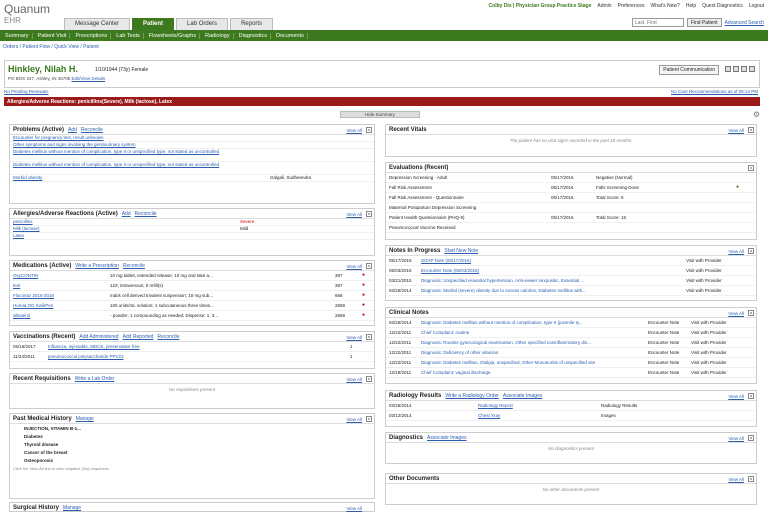  What do you see at coordinates (17, 35) in the screenshot?
I see `nav-summary: Summary` at bounding box center [17, 35].